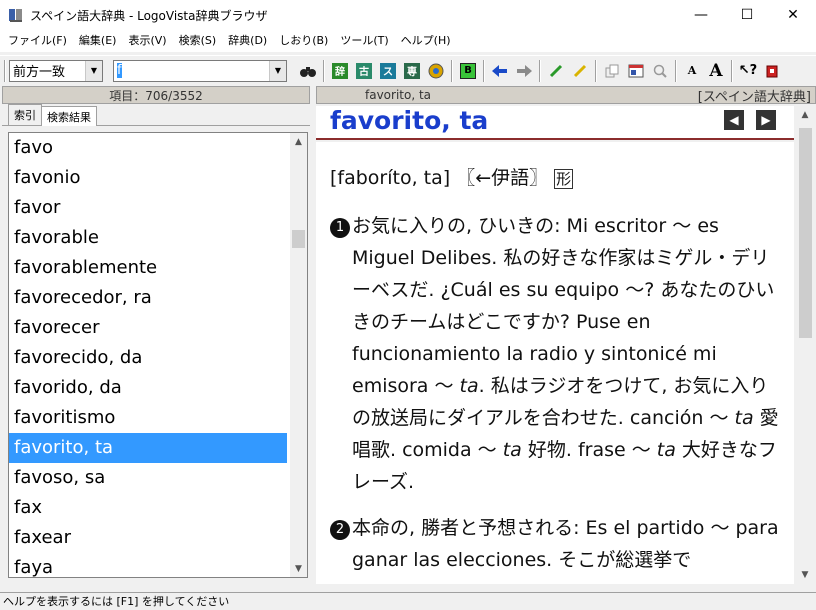  Describe the element at coordinates (589, 450) in the screenshot. I see `sense-text: 好物. frase ～` at that location.